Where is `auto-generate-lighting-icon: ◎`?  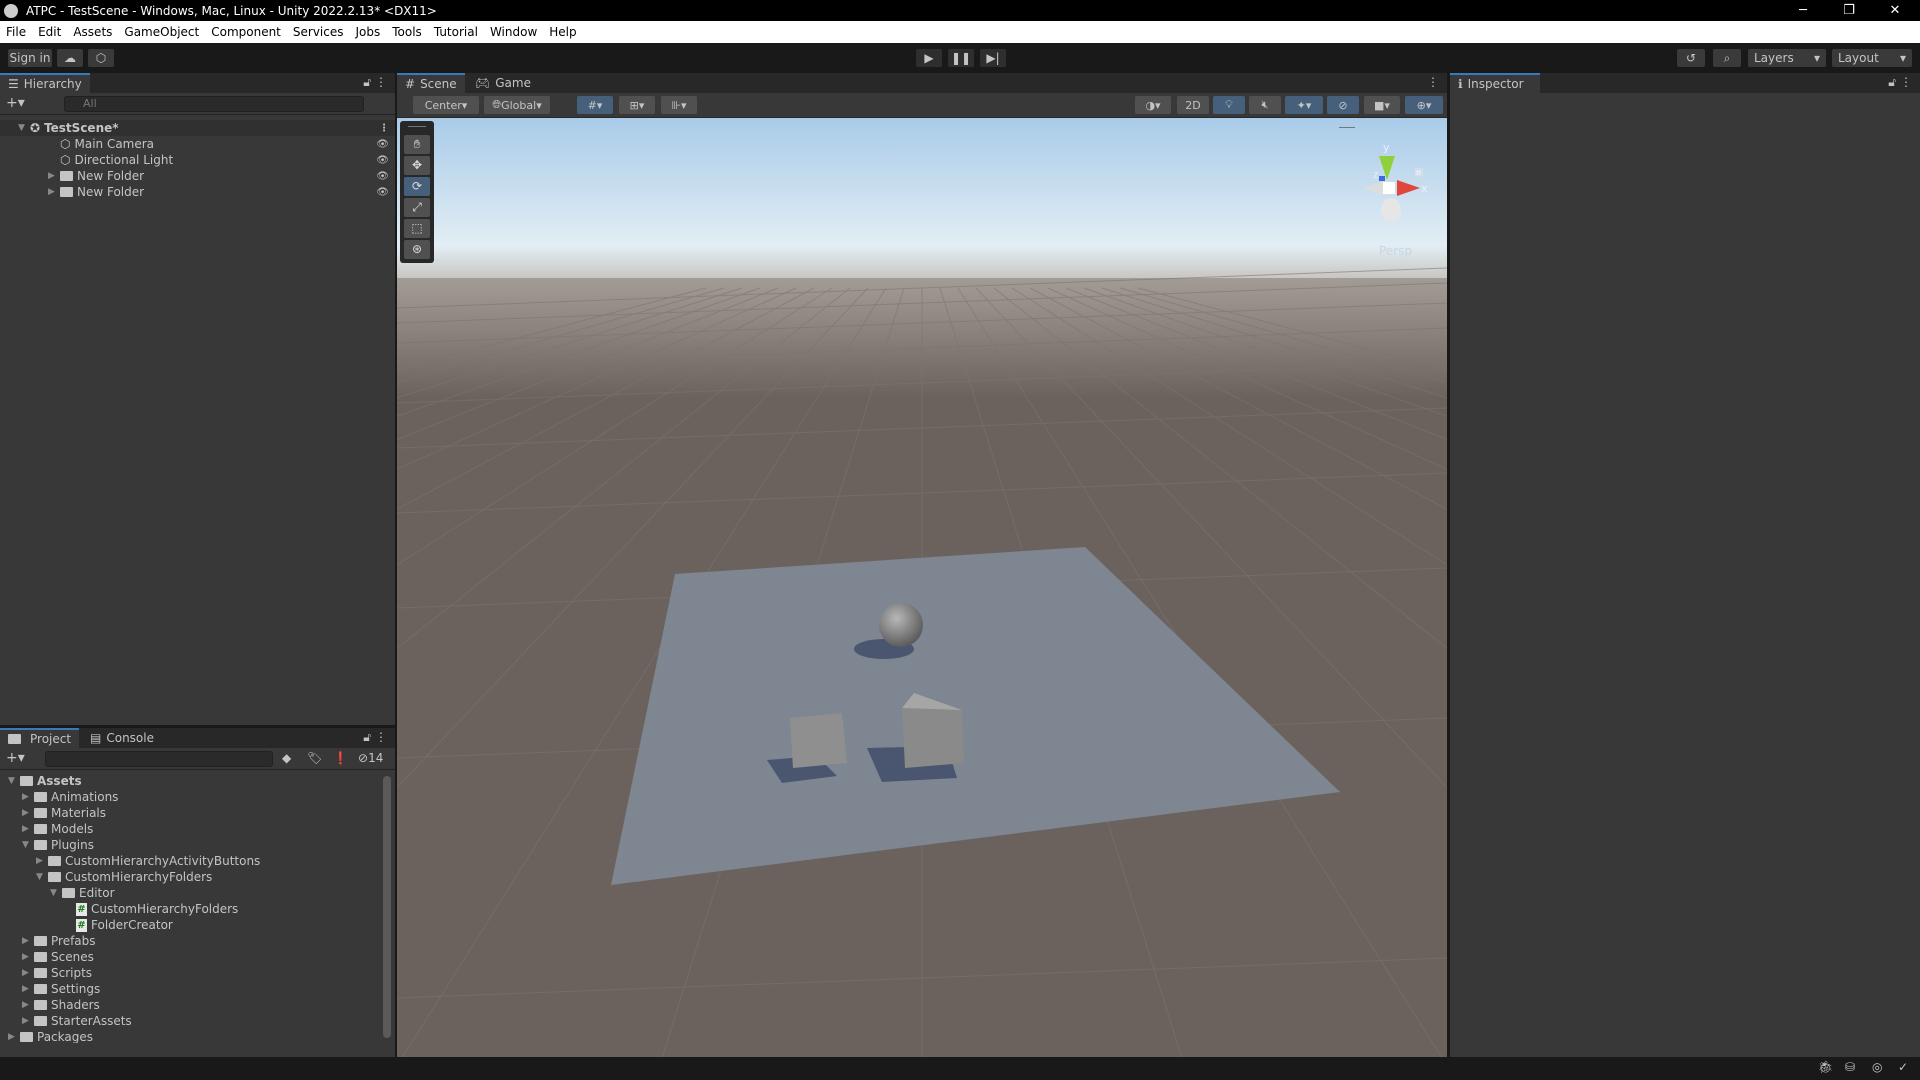
auto-generate-lighting-icon: ◎ is located at coordinates (1877, 1067).